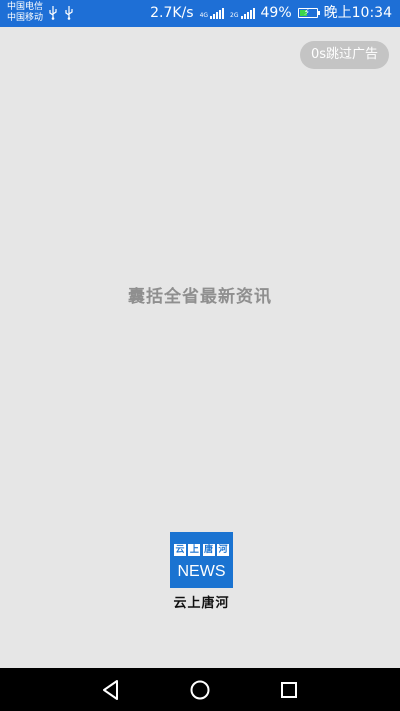 This screenshot has height=711, width=400. I want to click on usb-icons, so click(61, 13).